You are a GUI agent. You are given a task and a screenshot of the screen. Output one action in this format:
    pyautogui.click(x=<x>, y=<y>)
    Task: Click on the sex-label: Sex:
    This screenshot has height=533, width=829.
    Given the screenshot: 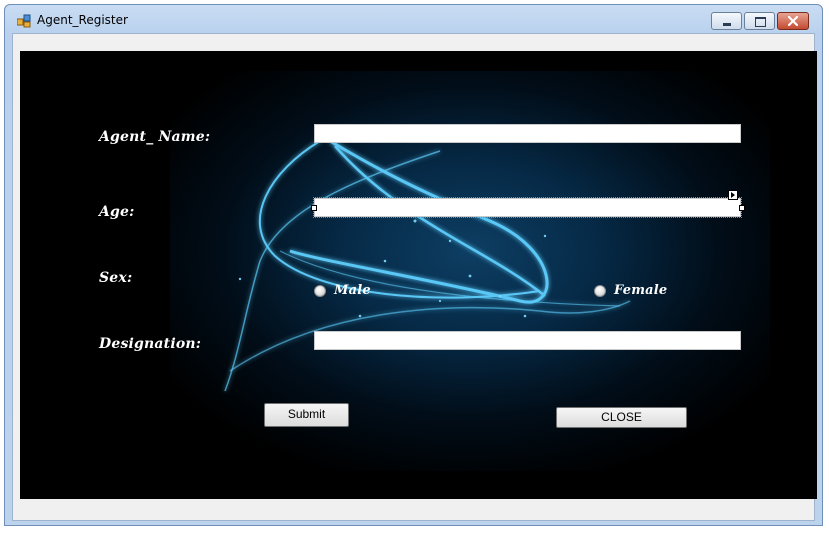 What is the action you would take?
    pyautogui.click(x=116, y=278)
    